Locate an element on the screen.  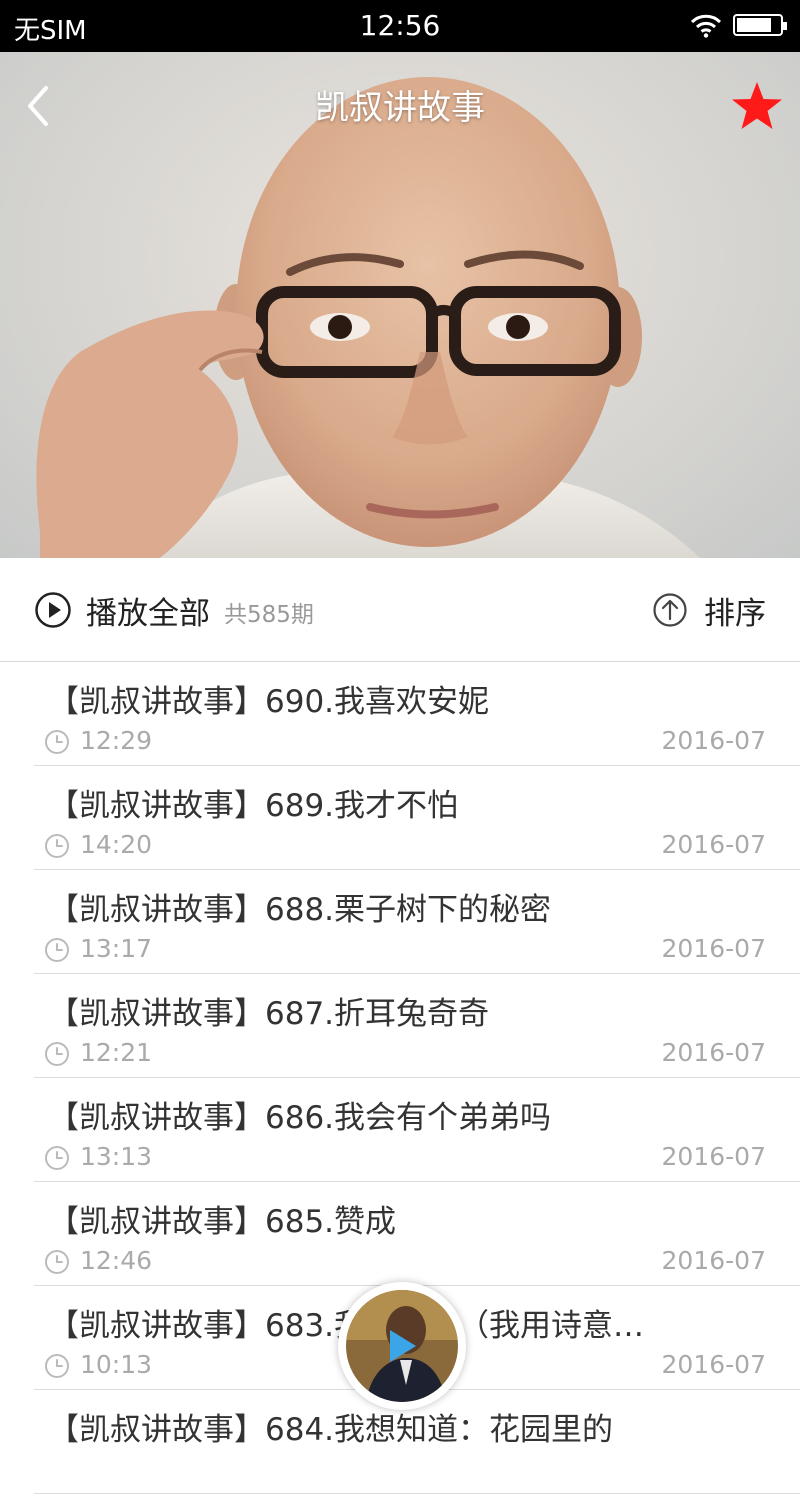
episode-title: 【凯叔讲故事】688.栗子树下的秘密 is located at coordinates (300, 910).